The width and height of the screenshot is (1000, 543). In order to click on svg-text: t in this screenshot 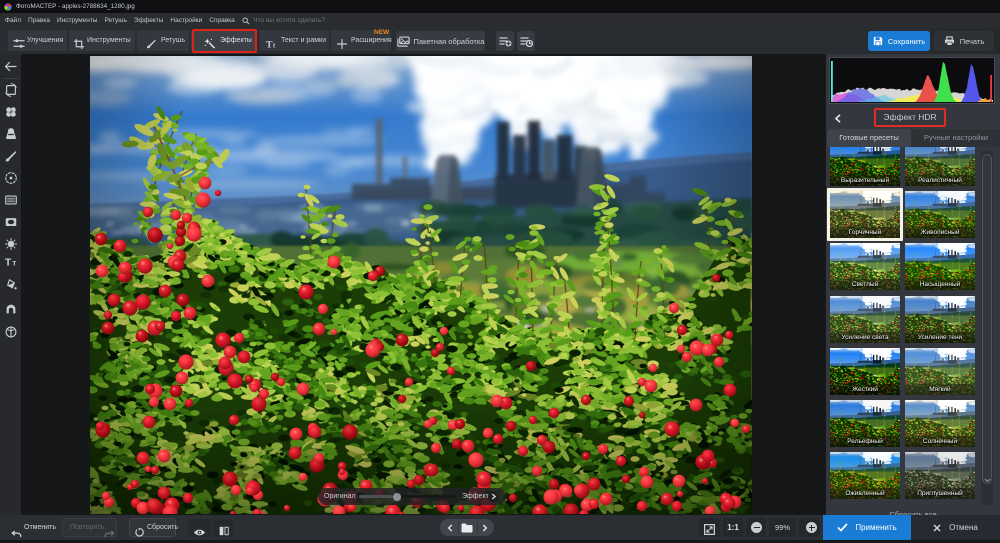, I will do `click(274, 46)`.